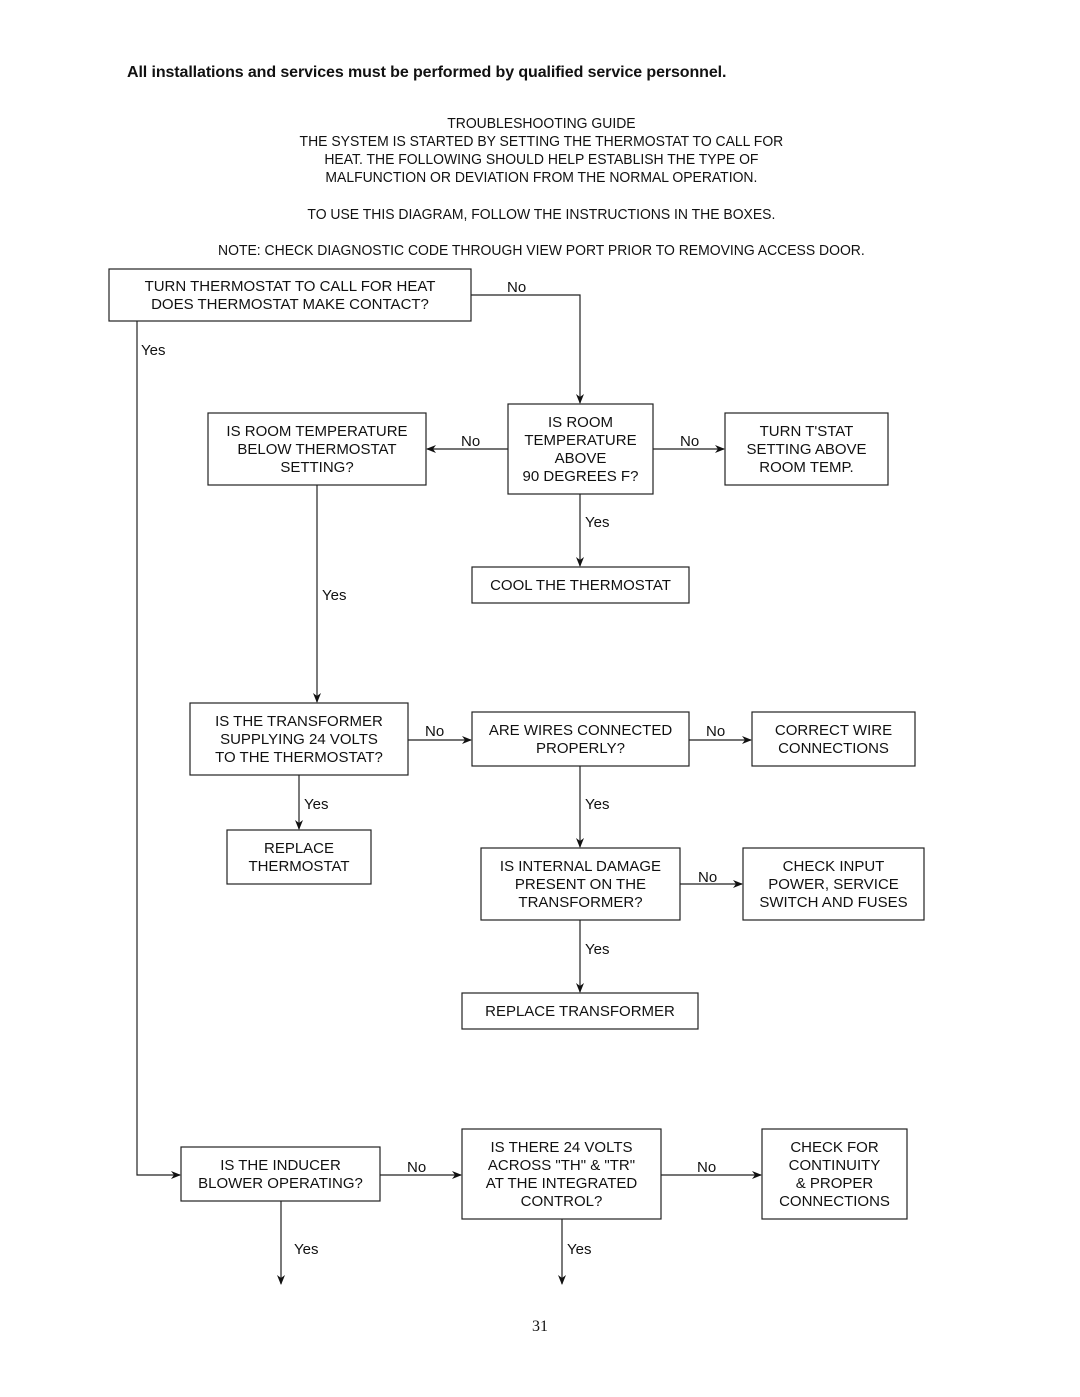  I want to click on node-text-line: BLOWER OPERATING?, so click(280, 1183).